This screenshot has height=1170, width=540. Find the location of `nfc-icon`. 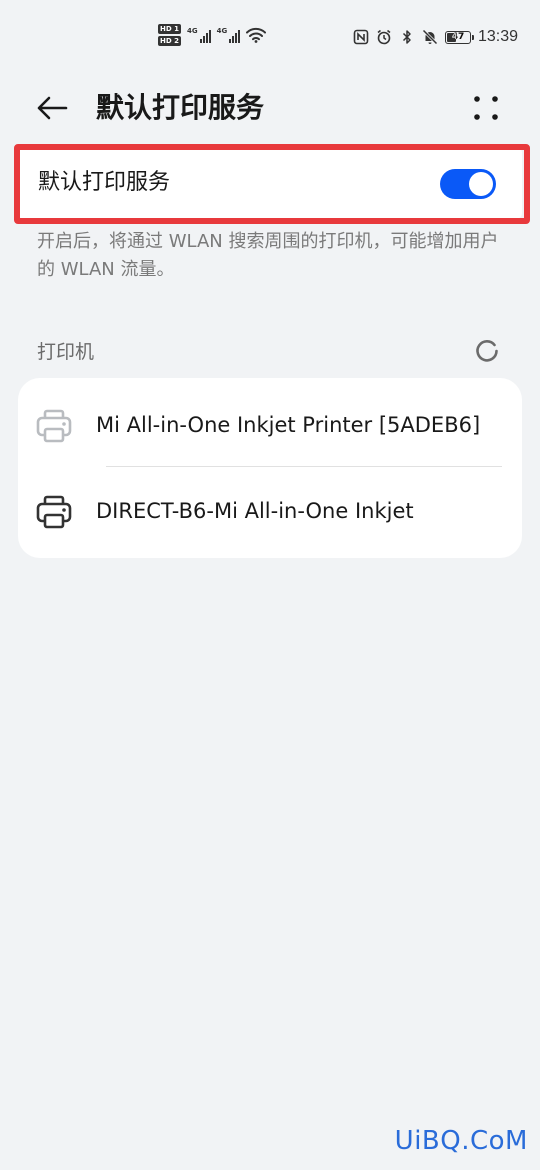

nfc-icon is located at coordinates (361, 37).